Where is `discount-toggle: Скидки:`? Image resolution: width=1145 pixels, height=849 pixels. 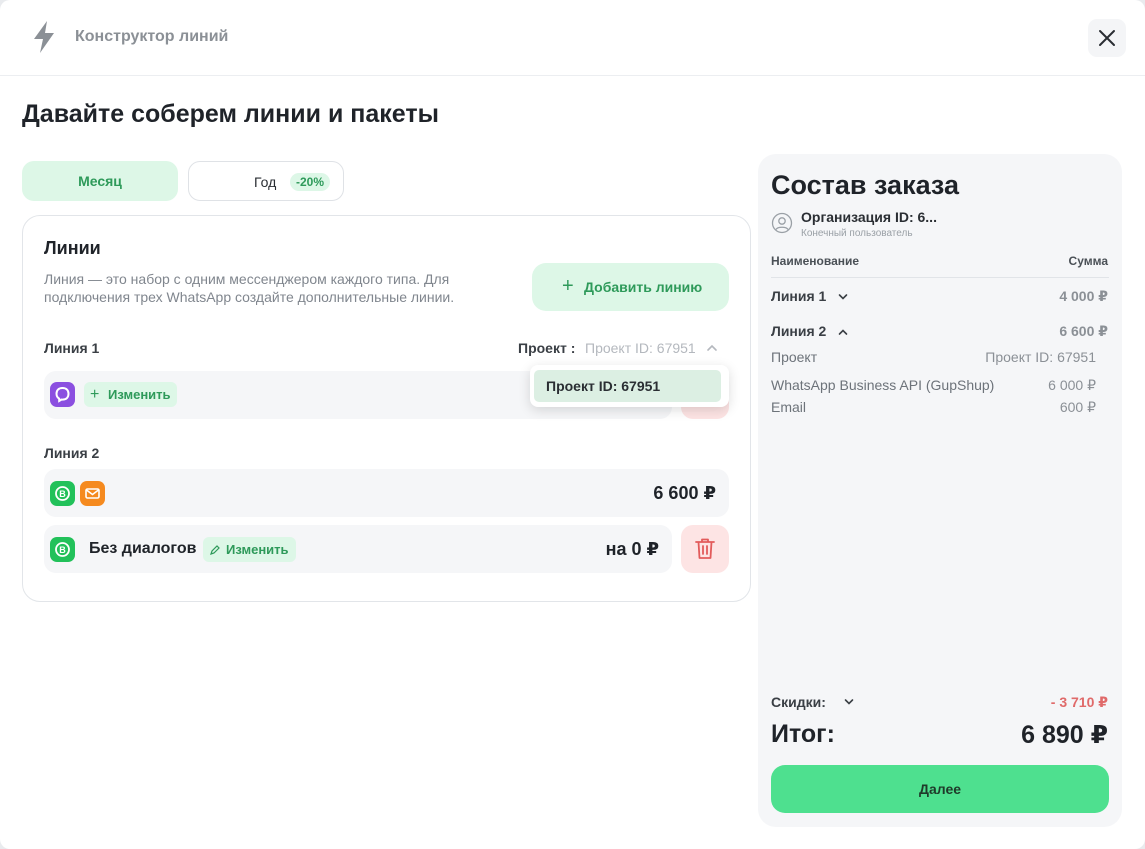 discount-toggle: Скидки: is located at coordinates (798, 702).